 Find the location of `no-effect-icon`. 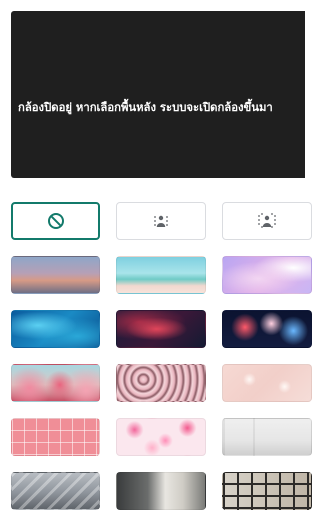

no-effect-icon is located at coordinates (56, 221).